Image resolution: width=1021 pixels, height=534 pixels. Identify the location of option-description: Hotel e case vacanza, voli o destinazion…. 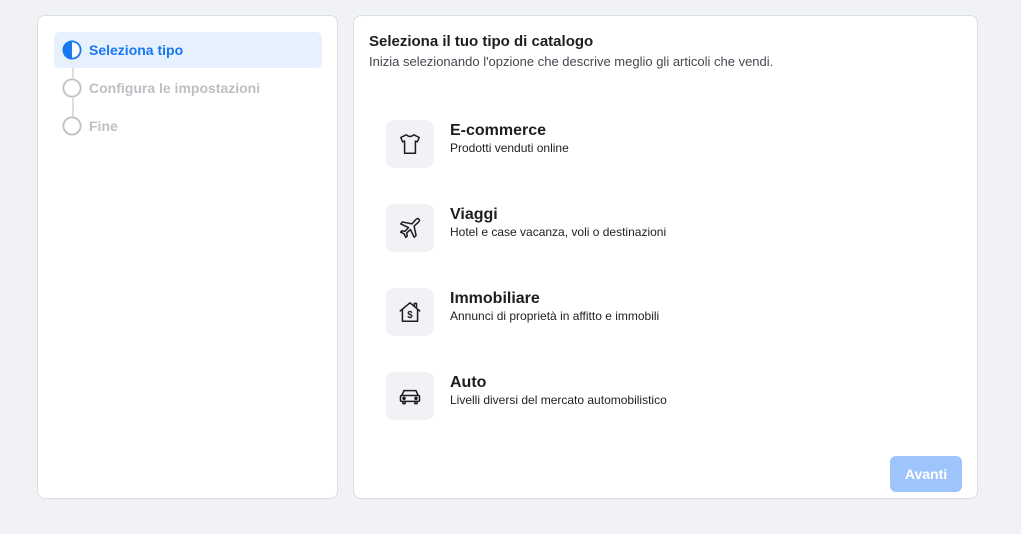
(558, 232).